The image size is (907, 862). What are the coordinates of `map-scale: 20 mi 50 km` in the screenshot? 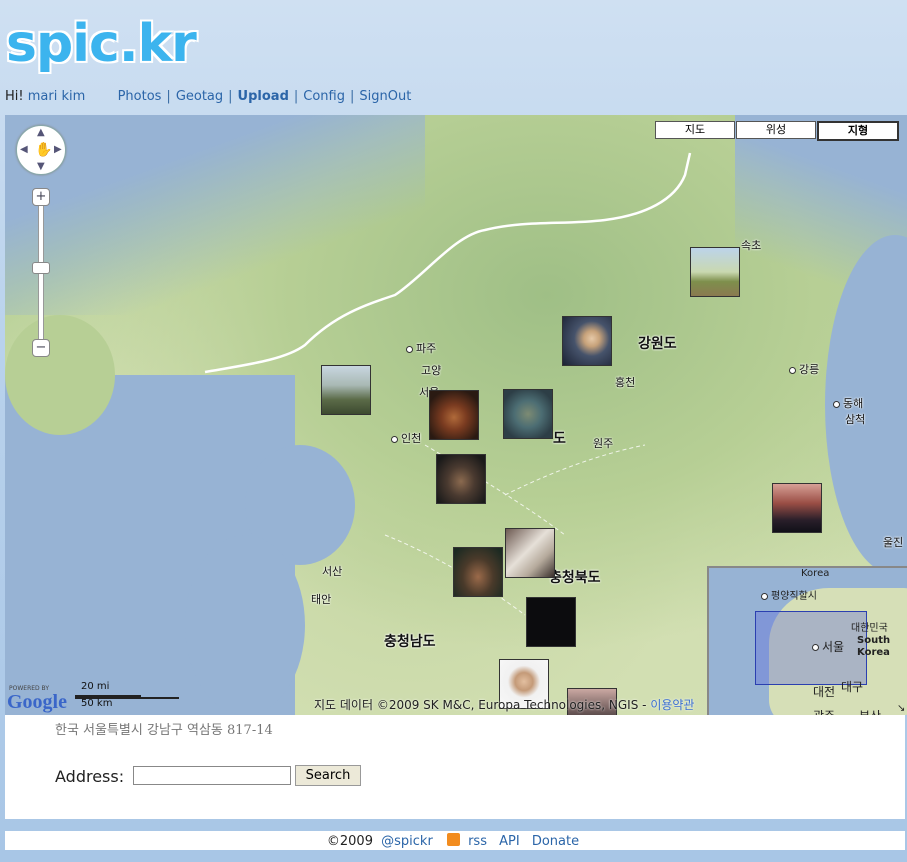 It's located at (127, 695).